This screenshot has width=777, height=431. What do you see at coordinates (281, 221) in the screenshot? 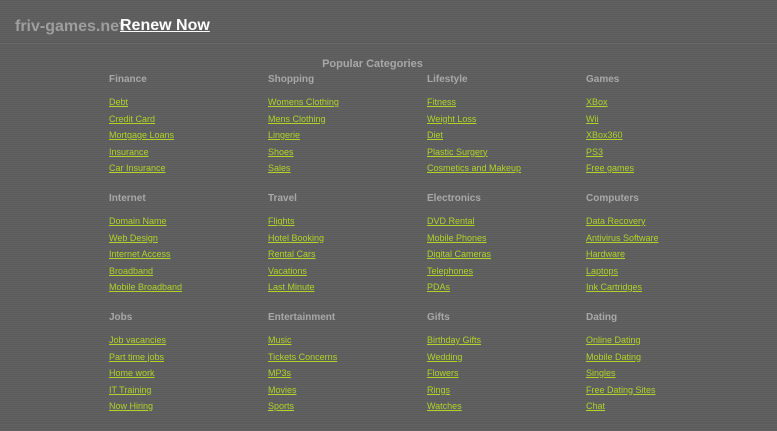
I see `category-link: Flights` at bounding box center [281, 221].